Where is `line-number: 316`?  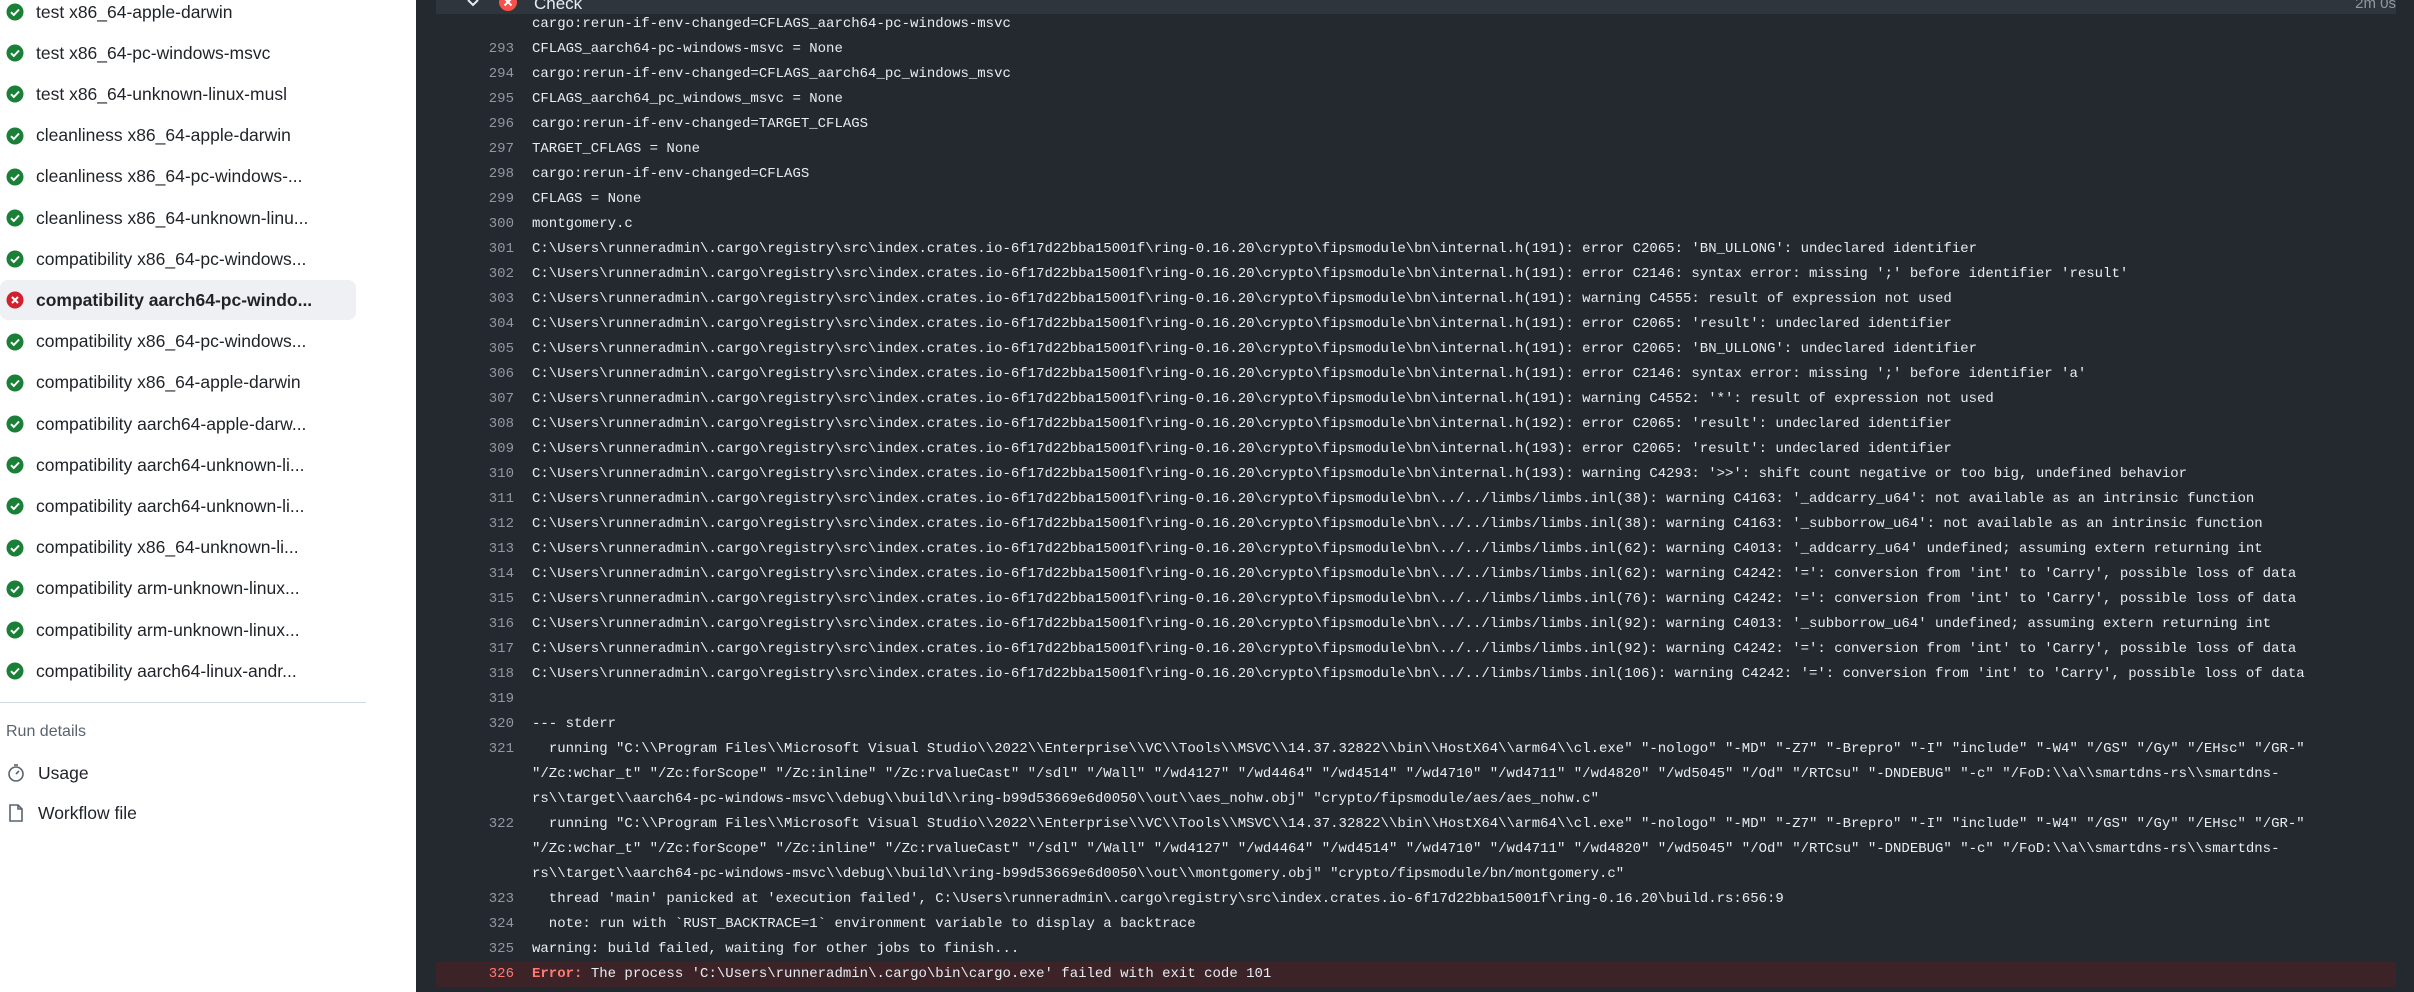
line-number: 316 is located at coordinates (475, 624).